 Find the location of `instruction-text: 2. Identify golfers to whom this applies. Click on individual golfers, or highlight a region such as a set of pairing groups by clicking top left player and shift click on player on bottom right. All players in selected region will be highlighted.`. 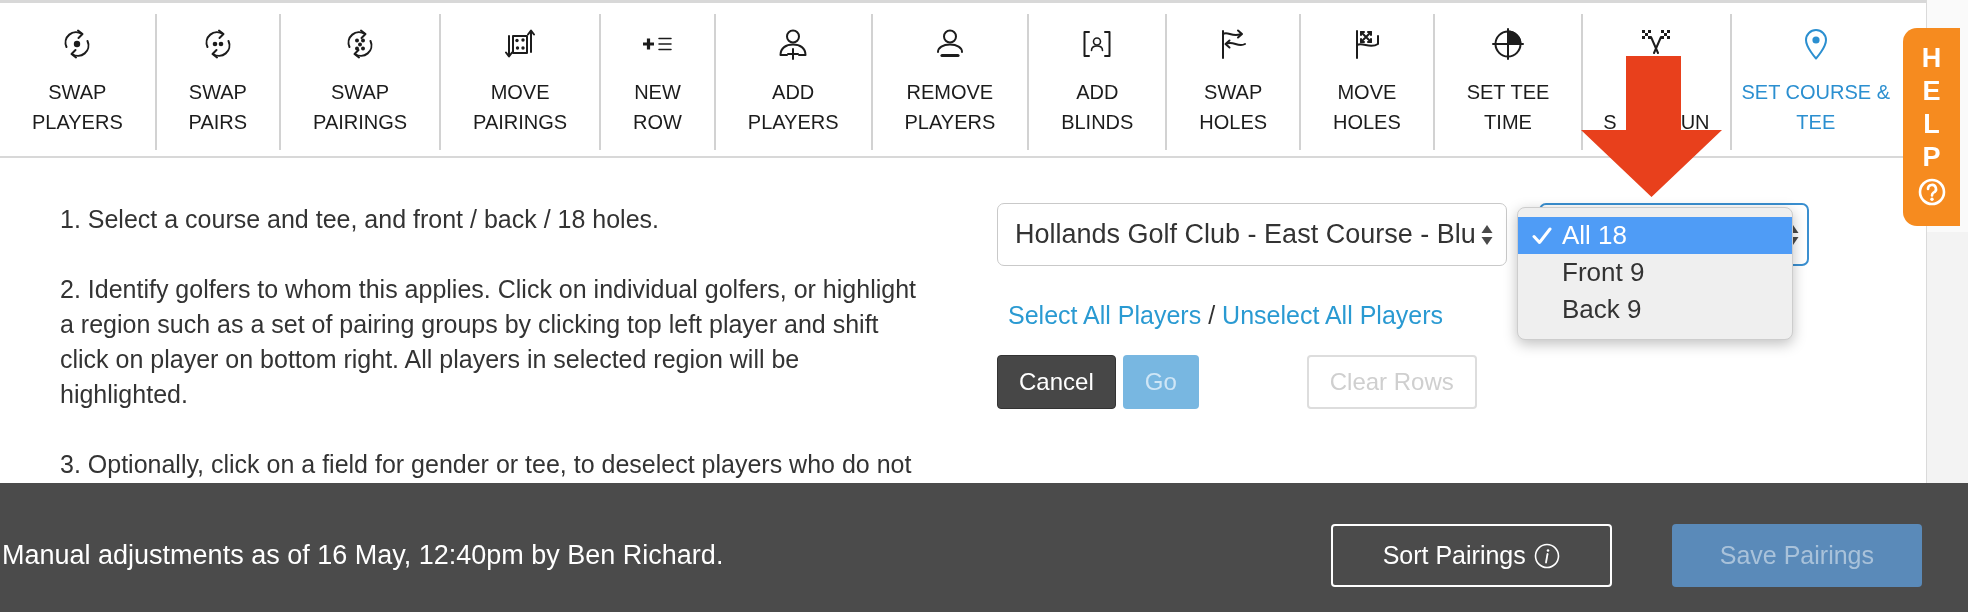

instruction-text: 2. Identify golfers to whom this applies. Click on individual golfers, or highlight a region such as a set of pairing groups by clicking top left player and shift click on player on bottom right. All players in selected region will be highlighted. is located at coordinates (488, 342).